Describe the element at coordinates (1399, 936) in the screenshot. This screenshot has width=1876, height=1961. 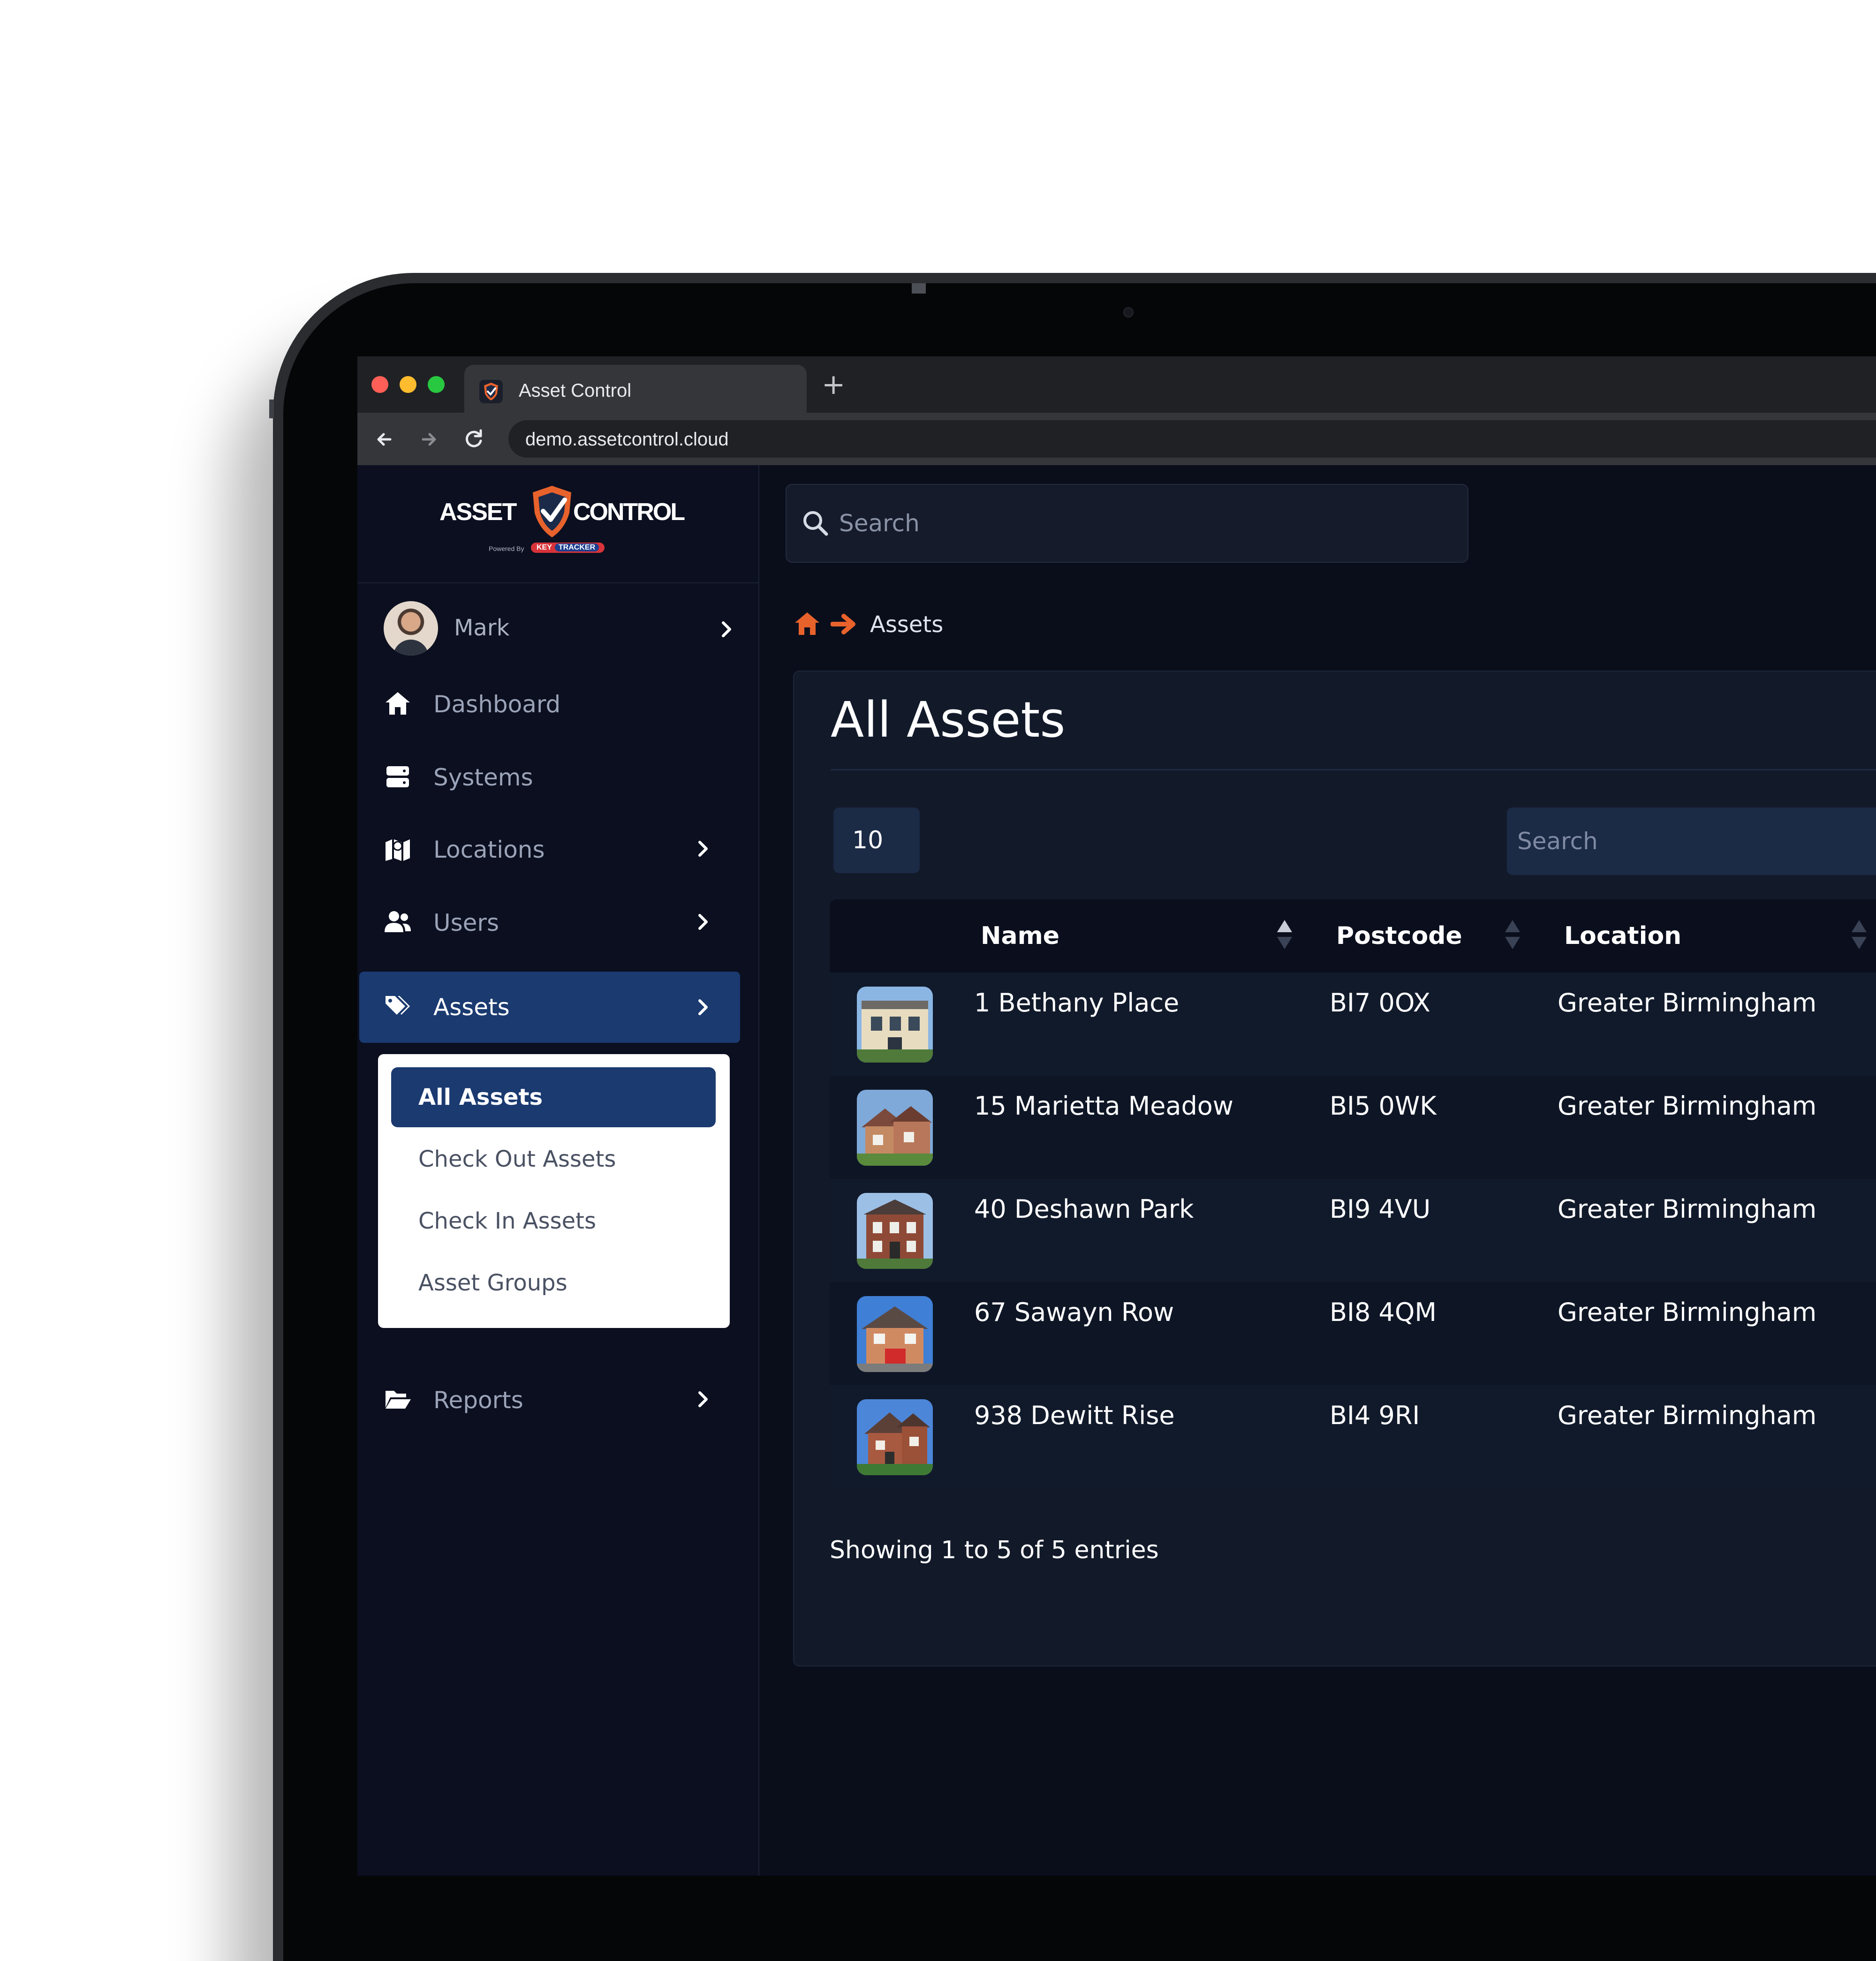
I see `column-header-postcode: Postcode` at that location.